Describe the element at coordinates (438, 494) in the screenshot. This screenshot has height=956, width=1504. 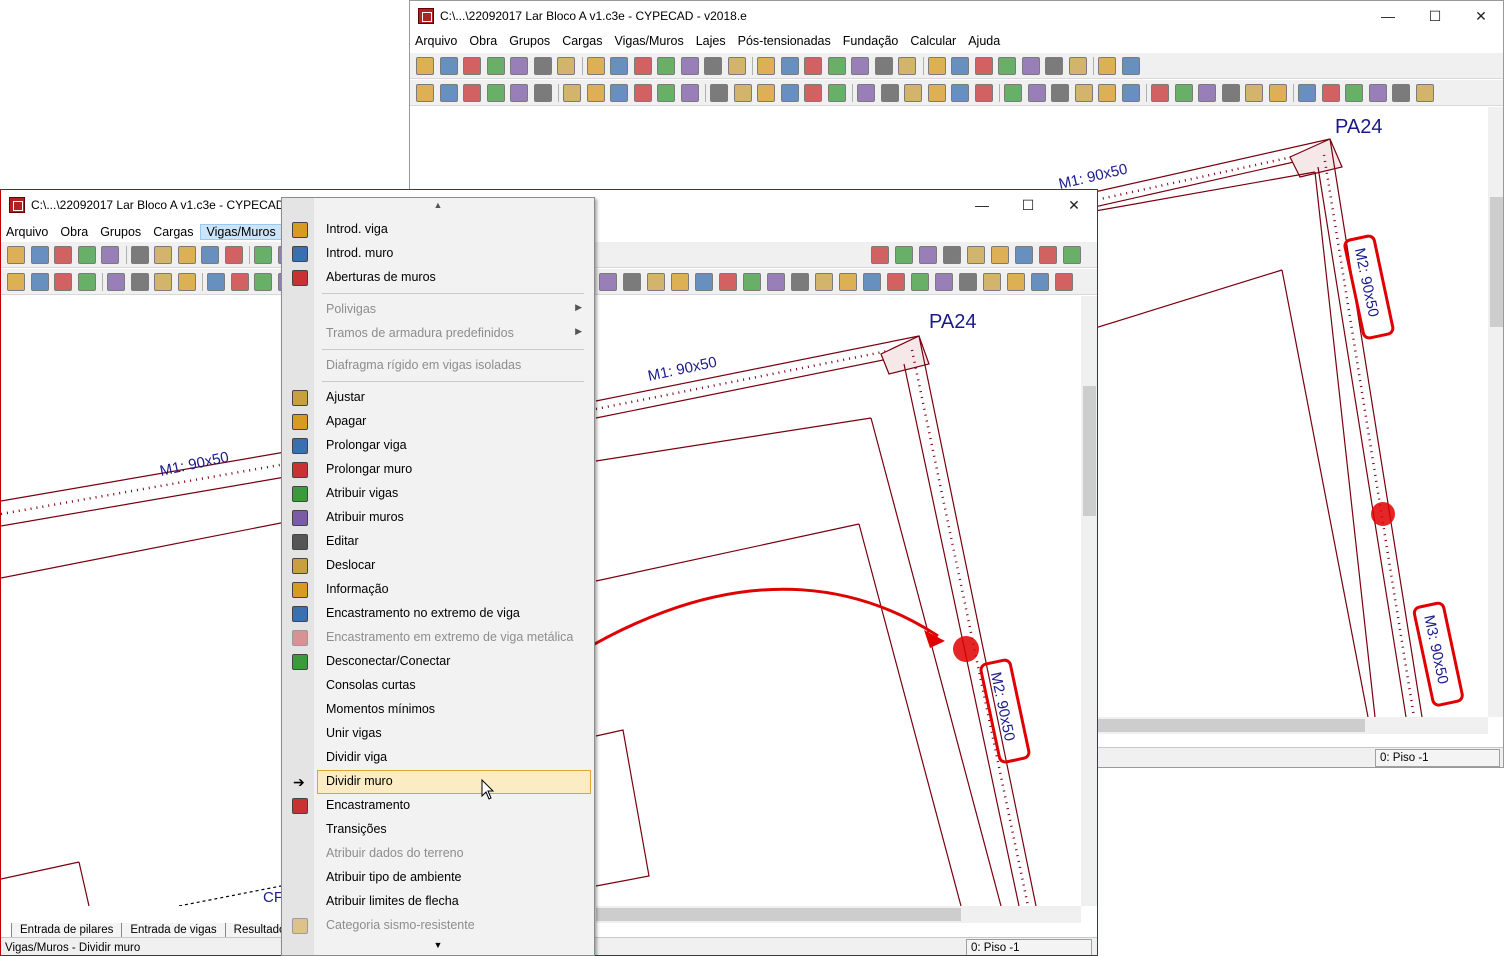
I see `menu-item-atribuir-vigas: Atribuir vigas` at that location.